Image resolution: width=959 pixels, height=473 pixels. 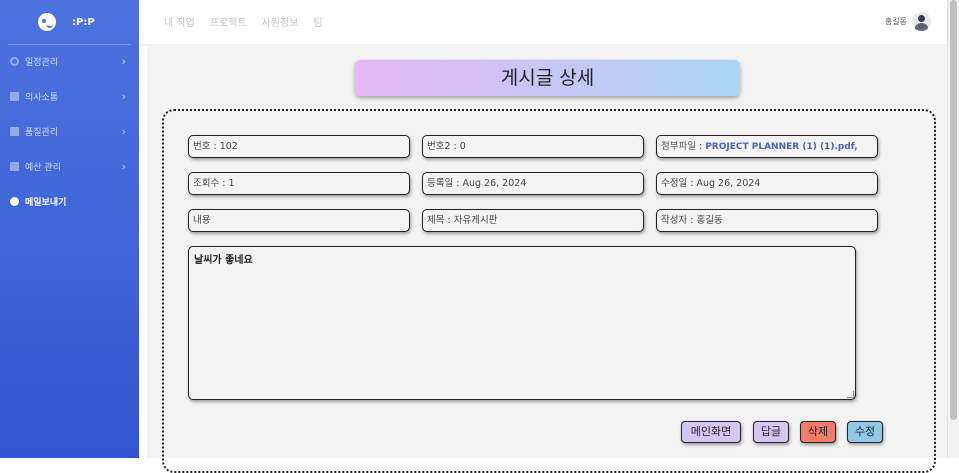 I want to click on sidebar-nav: 일정관리 › 의사소통 › 품질관리 › 예산 관리 › 메일보내기, so click(x=69, y=131).